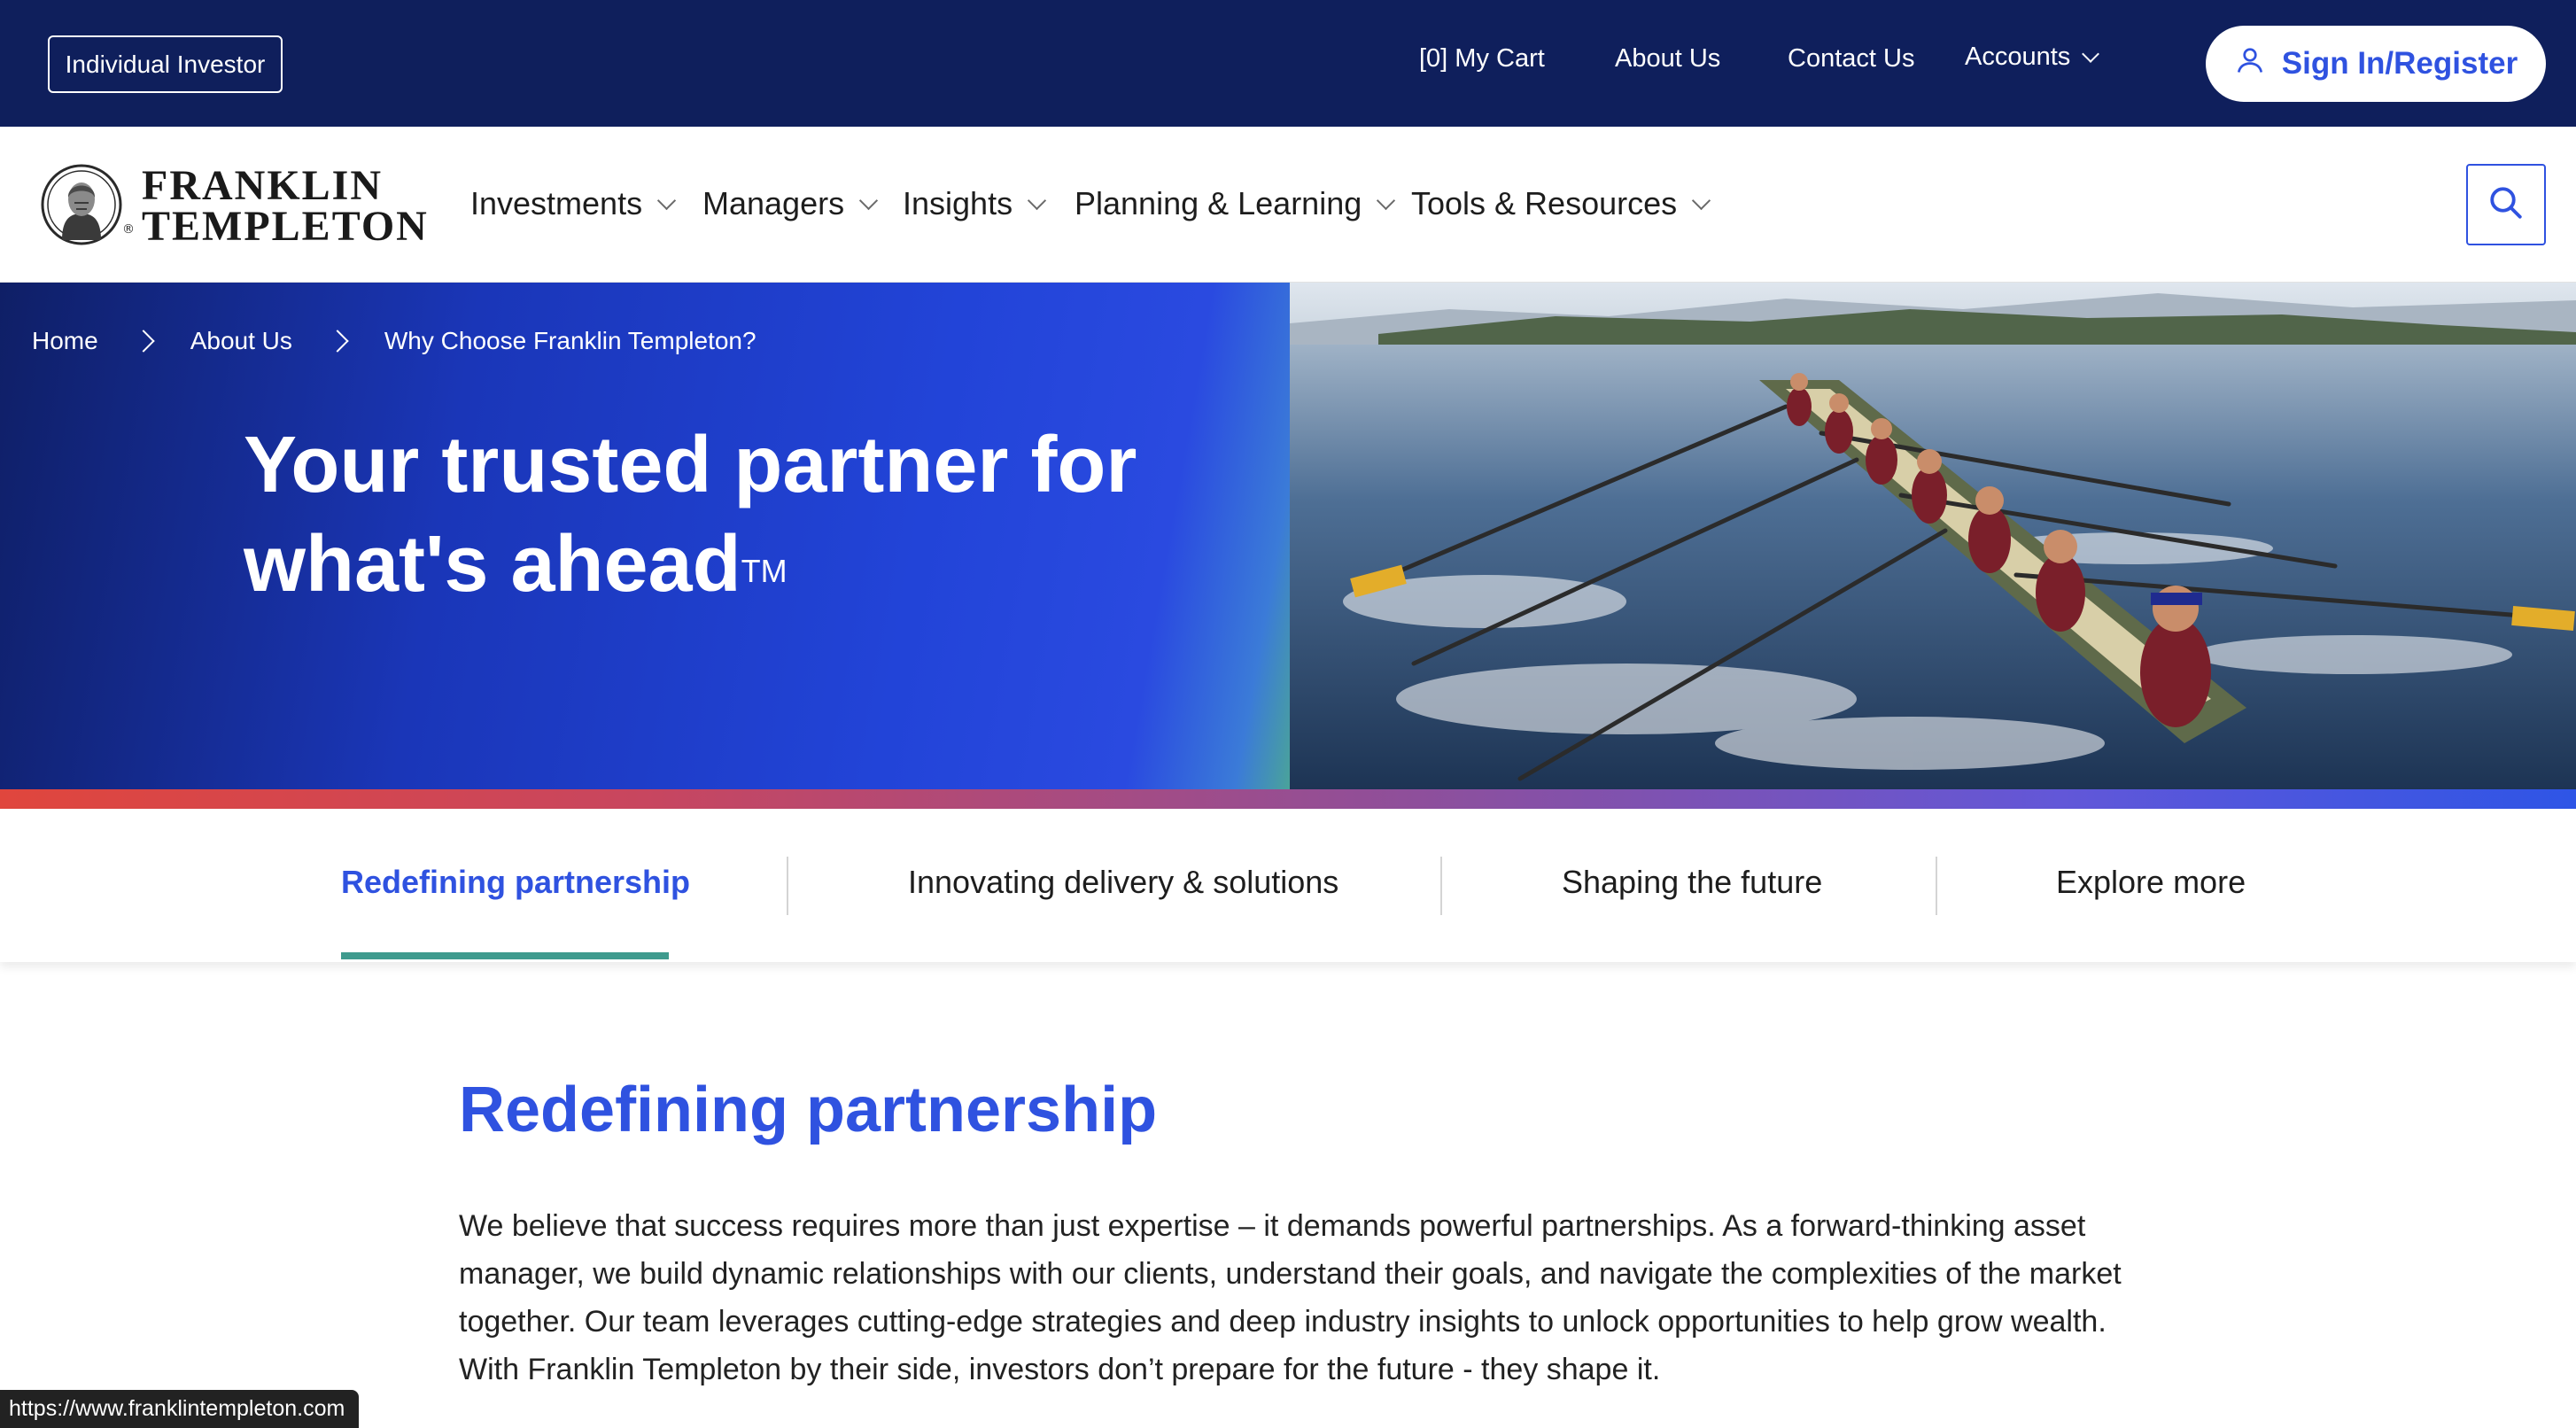 The height and width of the screenshot is (1428, 2576). I want to click on trademark-mark: TM, so click(764, 571).